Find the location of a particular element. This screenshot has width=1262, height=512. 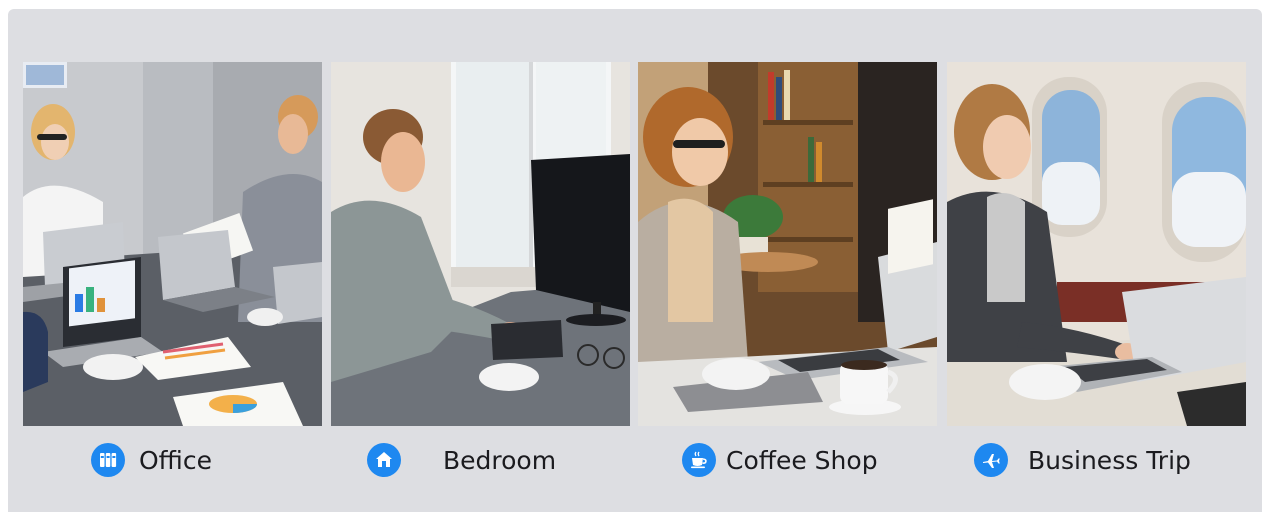

caption-business-trip: Business Trip is located at coordinates (1082, 460).